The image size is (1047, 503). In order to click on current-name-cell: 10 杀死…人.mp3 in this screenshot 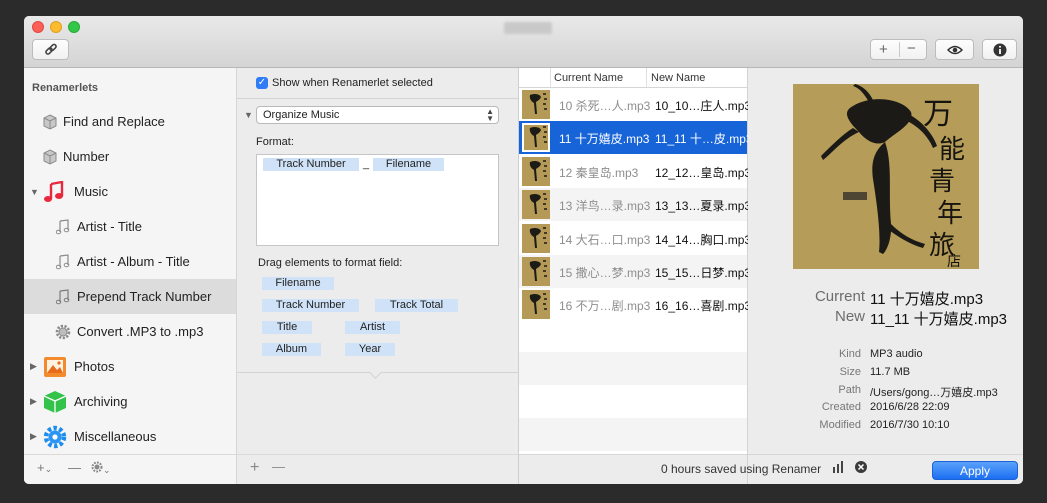, I will do `click(605, 106)`.